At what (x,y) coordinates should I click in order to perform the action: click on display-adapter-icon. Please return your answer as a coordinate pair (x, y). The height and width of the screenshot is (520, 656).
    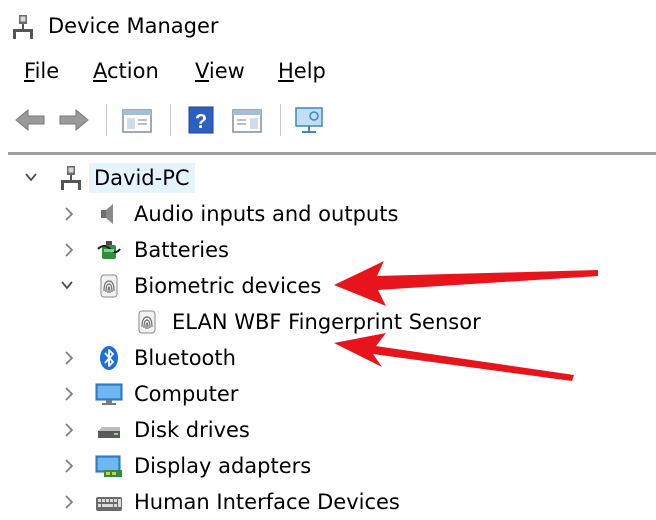
    Looking at the image, I should click on (108, 466).